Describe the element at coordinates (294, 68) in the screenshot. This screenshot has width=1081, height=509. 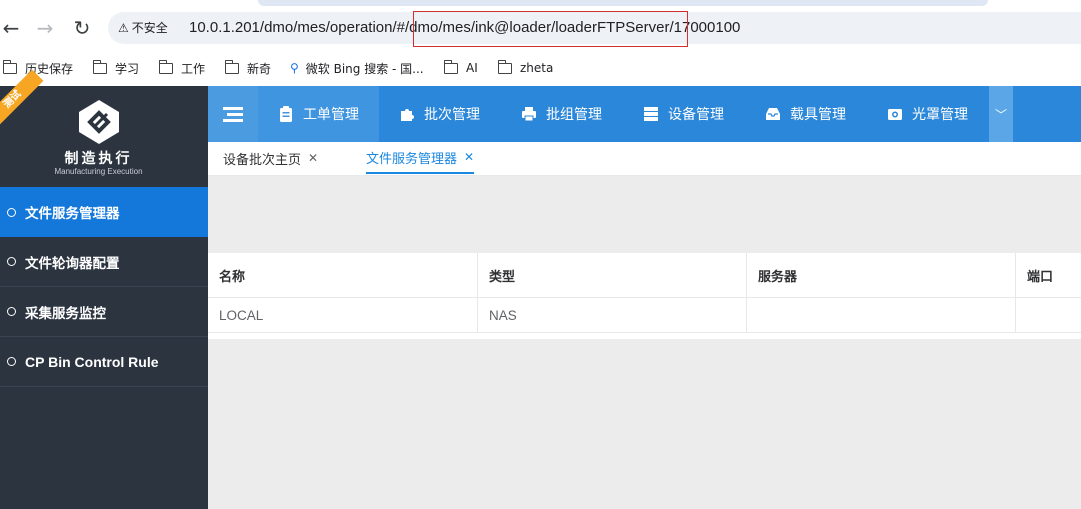
I see `search-icon: ⚲` at that location.